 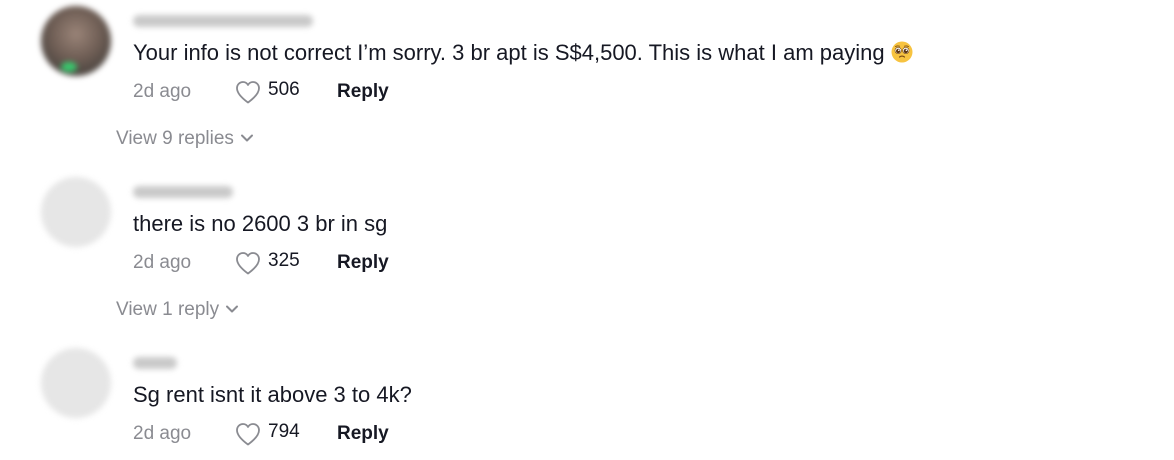 What do you see at coordinates (284, 431) in the screenshot?
I see `like-count: 794` at bounding box center [284, 431].